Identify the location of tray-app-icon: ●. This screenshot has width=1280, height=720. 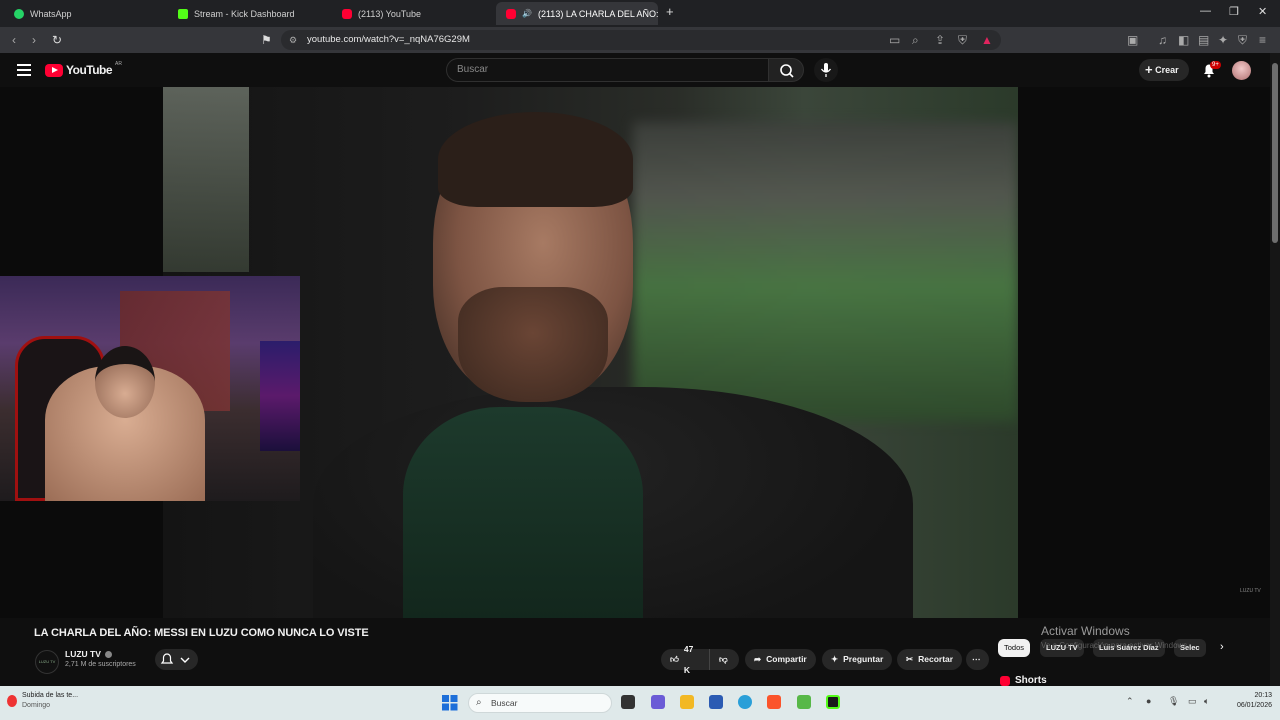
(1148, 701).